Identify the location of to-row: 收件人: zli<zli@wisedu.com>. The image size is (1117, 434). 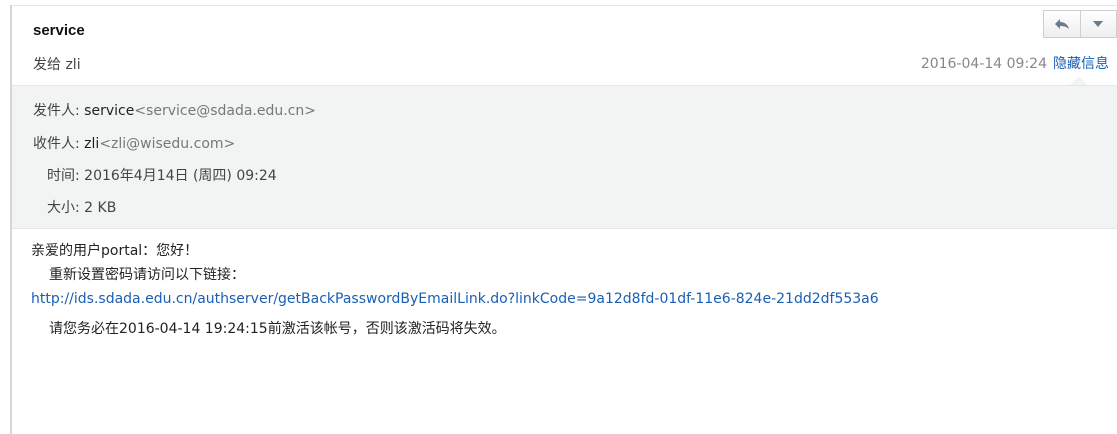
(134, 143).